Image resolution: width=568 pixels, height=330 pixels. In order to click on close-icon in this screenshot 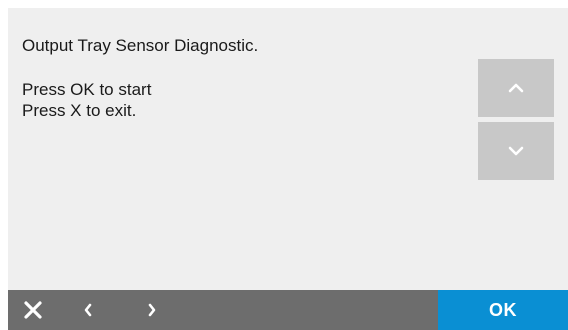, I will do `click(33, 310)`.